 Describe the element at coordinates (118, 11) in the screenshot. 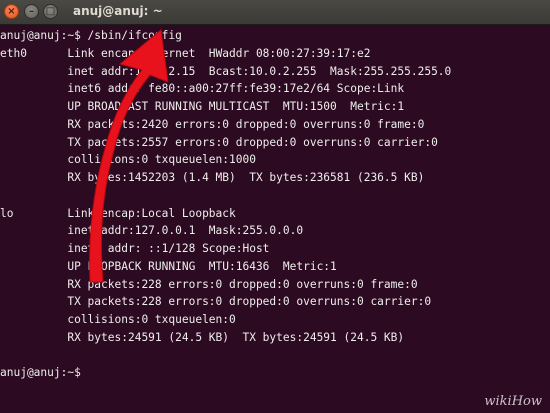

I see `window-title: anuj@anuj: ~` at that location.